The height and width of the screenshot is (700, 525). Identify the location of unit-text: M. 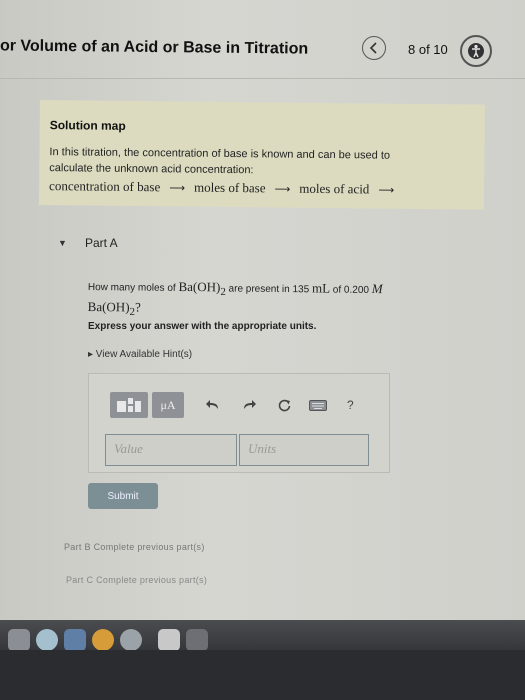
(377, 288).